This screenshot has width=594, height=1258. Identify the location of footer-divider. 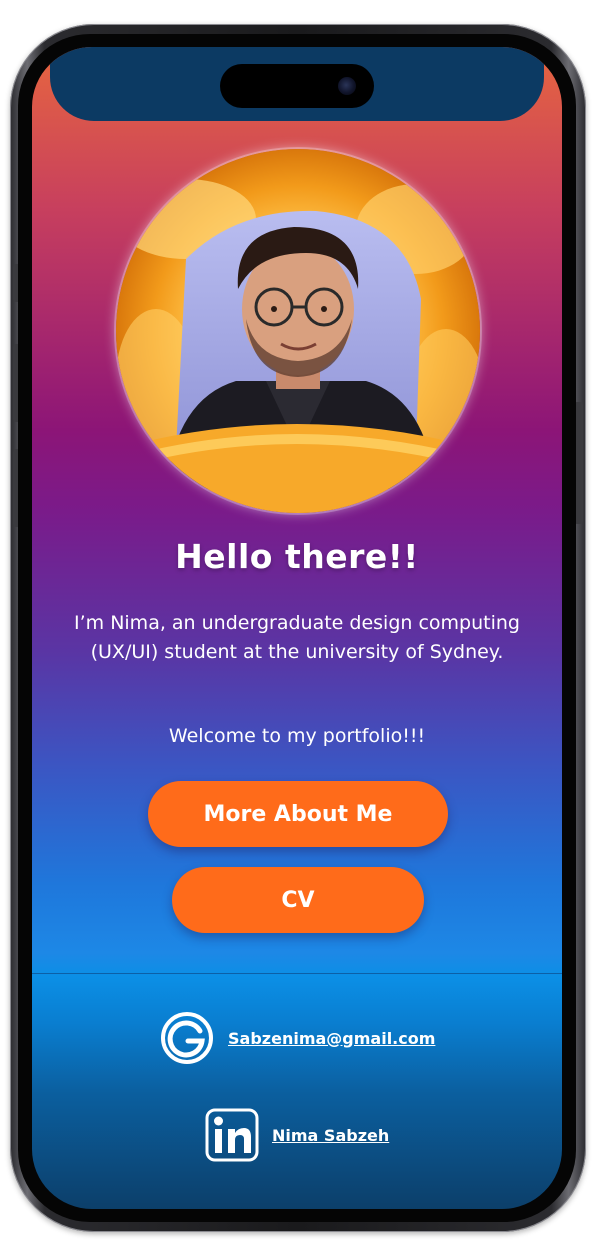
(297, 973).